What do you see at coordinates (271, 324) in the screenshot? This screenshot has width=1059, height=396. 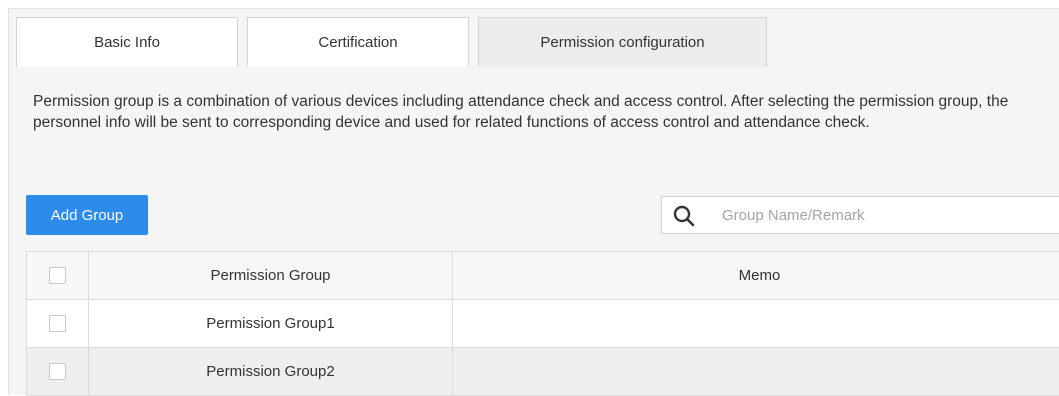 I see `permission-group-cell: Permission Group1` at bounding box center [271, 324].